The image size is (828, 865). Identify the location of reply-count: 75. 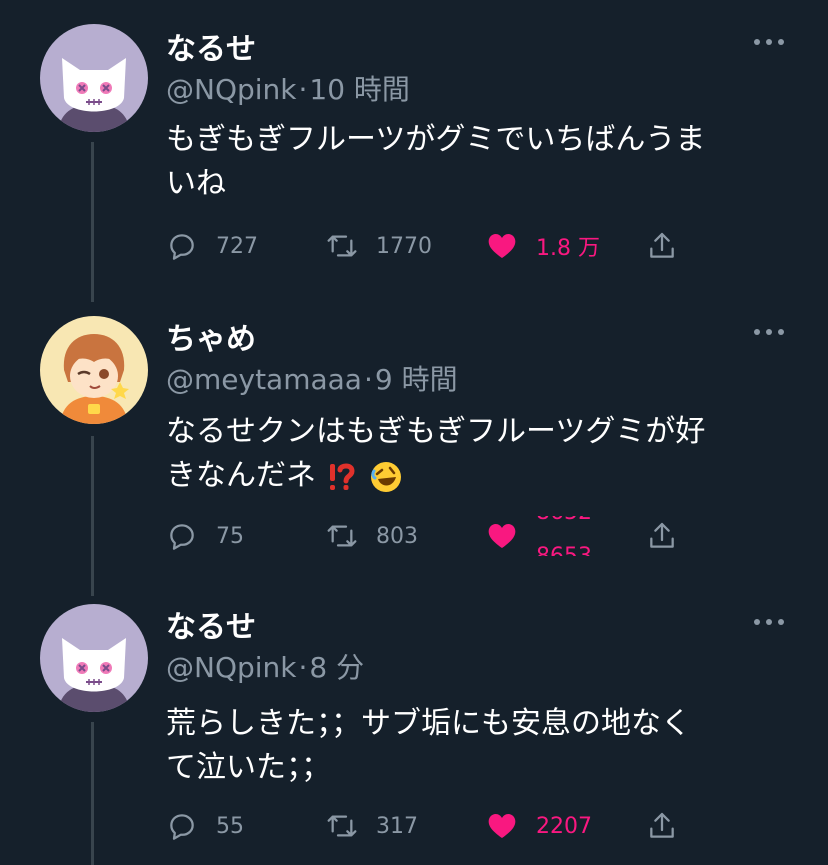
(230, 536).